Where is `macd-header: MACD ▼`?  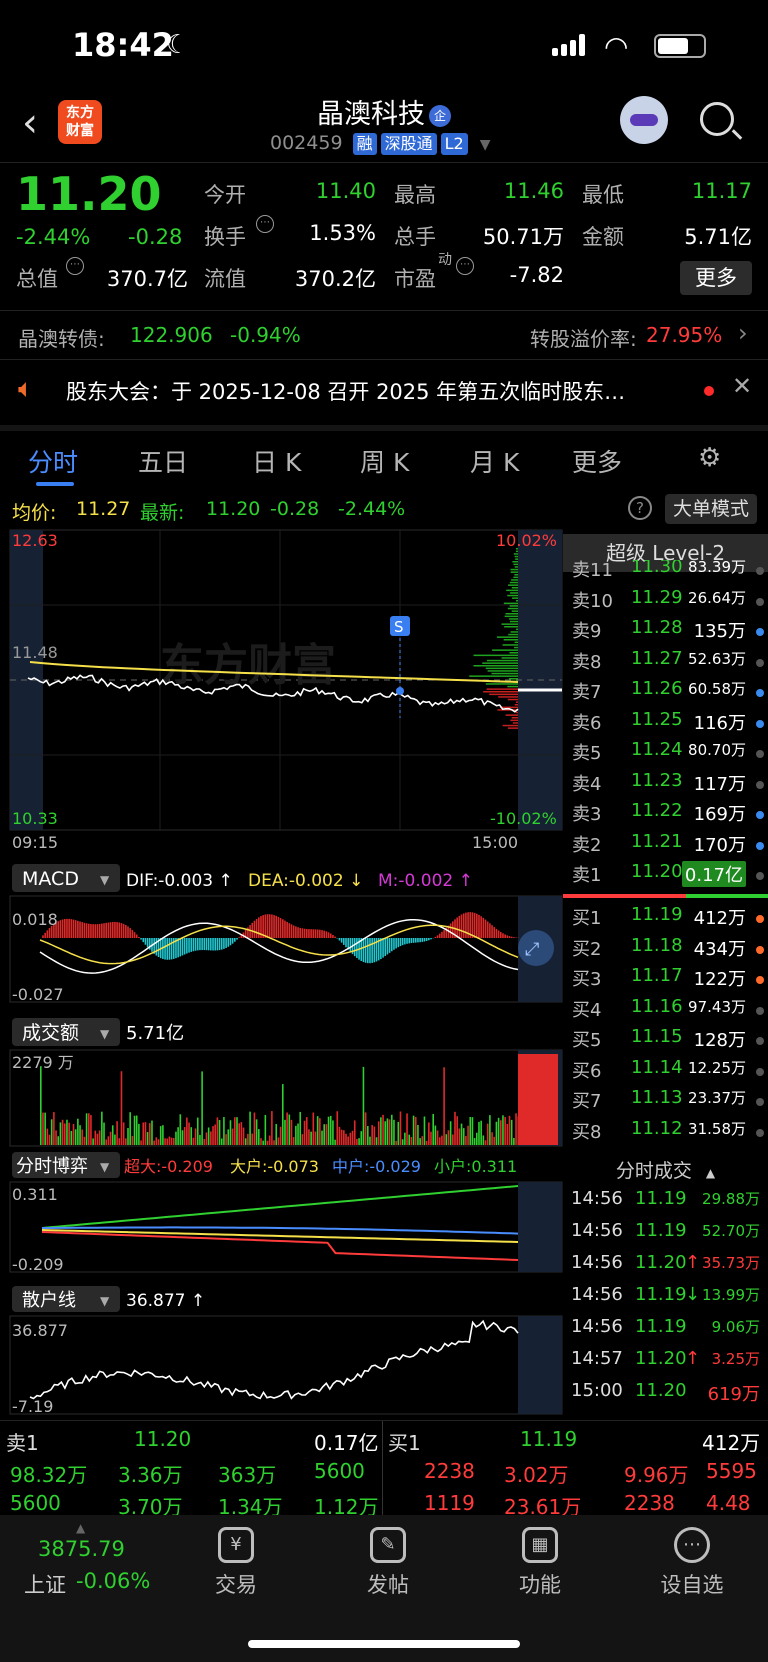
macd-header: MACD ▼ is located at coordinates (66, 878).